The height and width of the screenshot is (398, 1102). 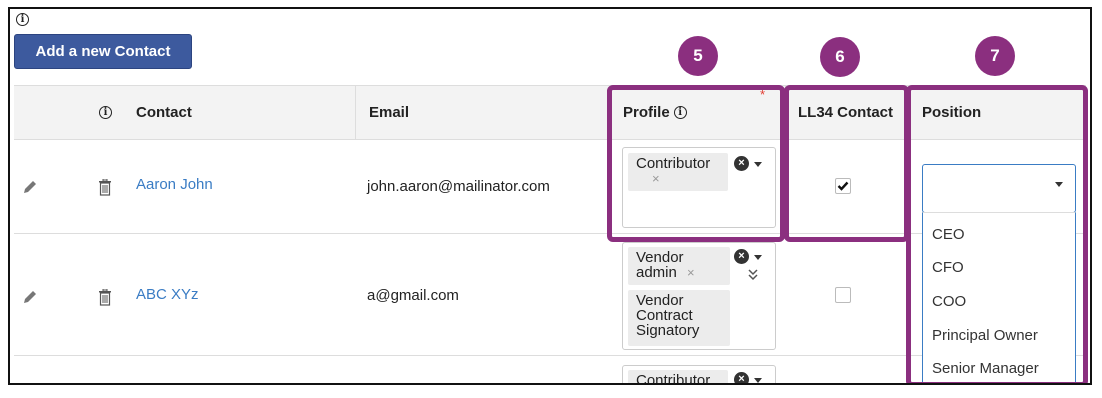 I want to click on header-email: Email, so click(x=389, y=112).